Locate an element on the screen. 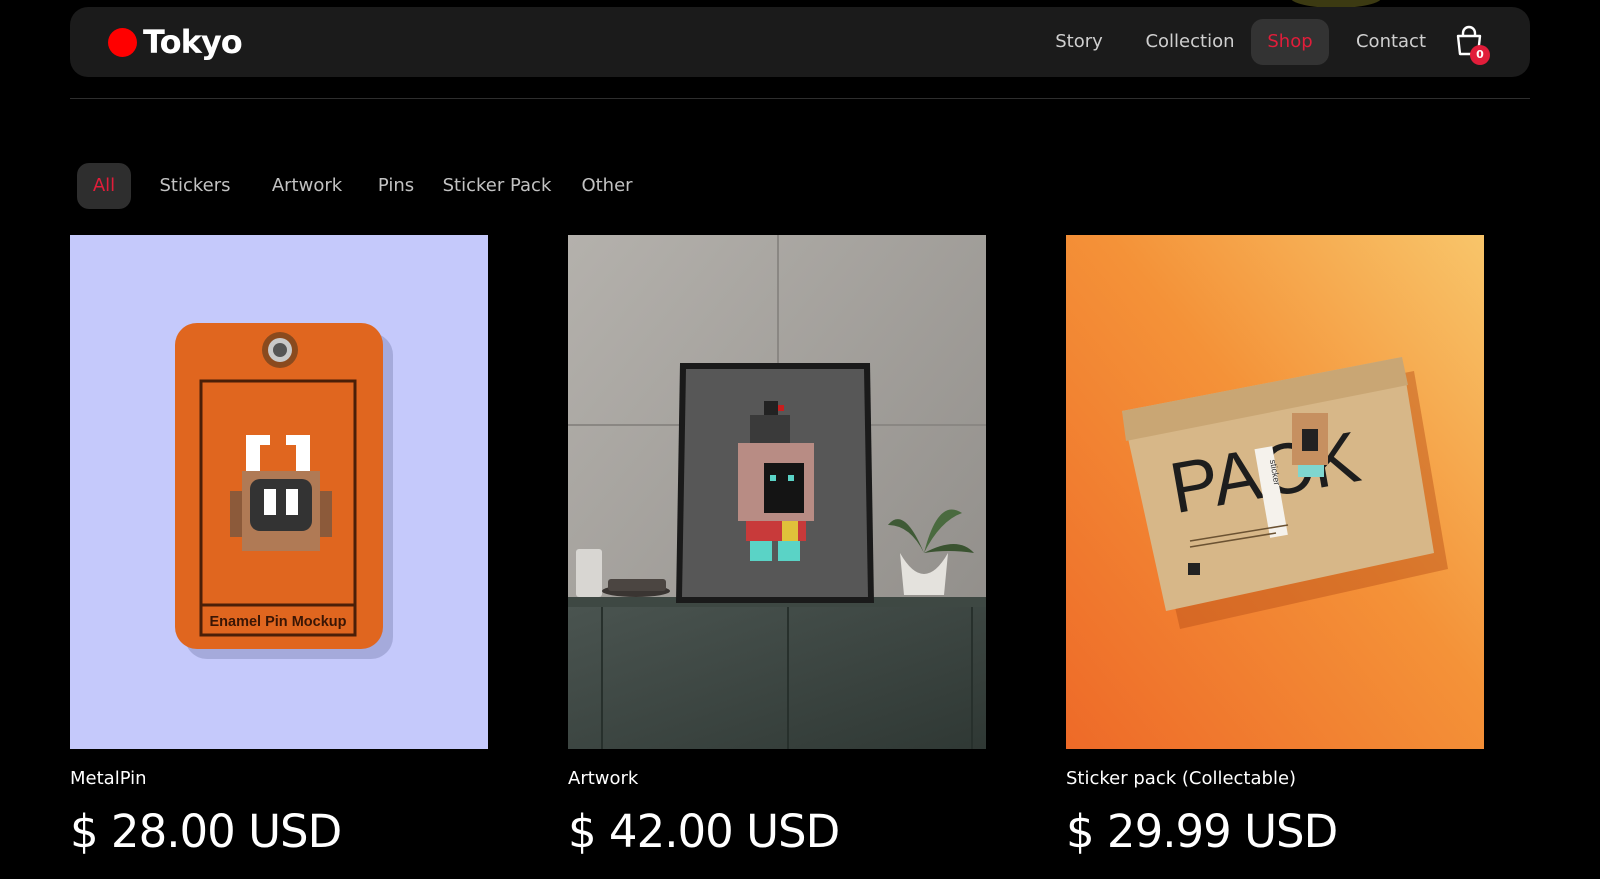 The width and height of the screenshot is (1600, 879). nav-shop: Shop is located at coordinates (1290, 42).